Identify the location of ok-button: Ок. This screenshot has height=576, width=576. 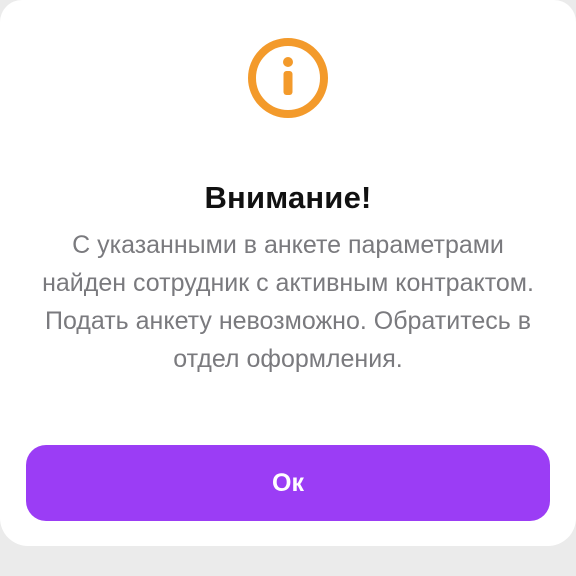
(288, 483).